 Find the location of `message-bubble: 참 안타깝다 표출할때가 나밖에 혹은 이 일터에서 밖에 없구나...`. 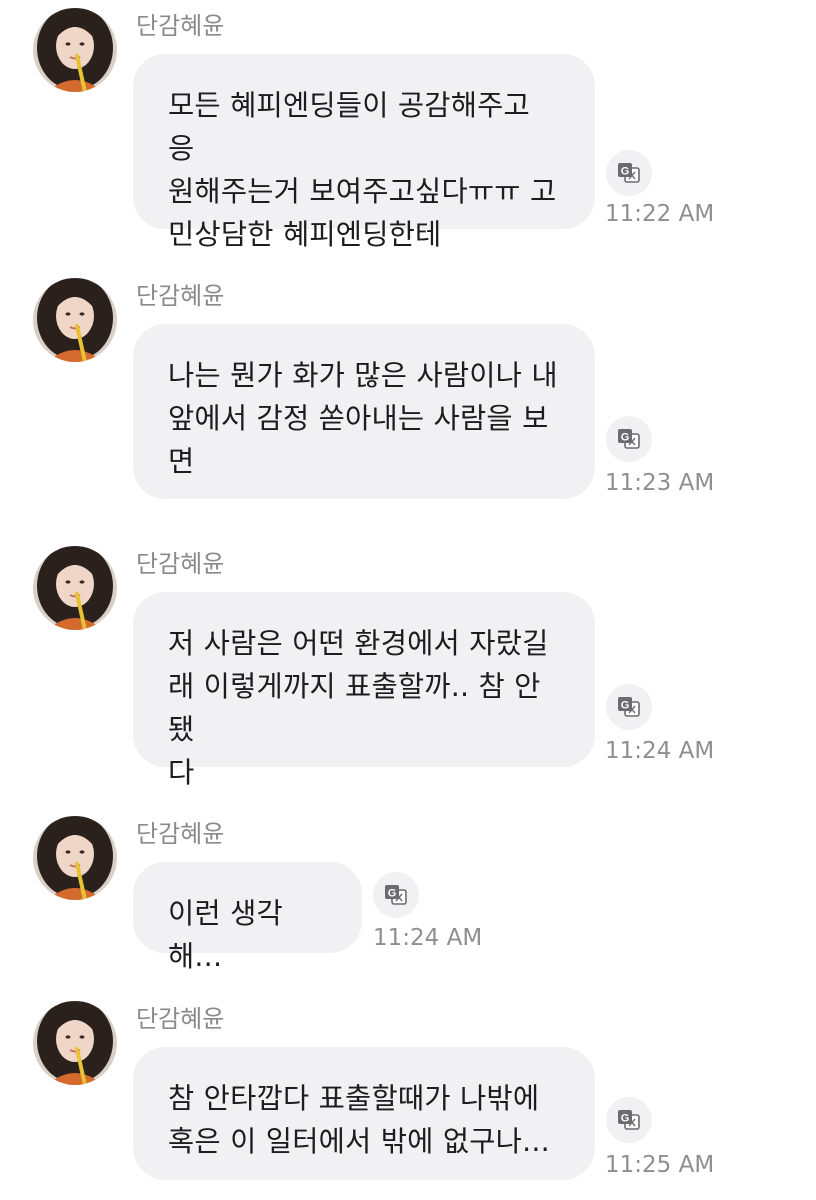

message-bubble: 참 안타깝다 표출할때가 나밖에 혹은 이 일터에서 밖에 없구나... is located at coordinates (364, 1113).